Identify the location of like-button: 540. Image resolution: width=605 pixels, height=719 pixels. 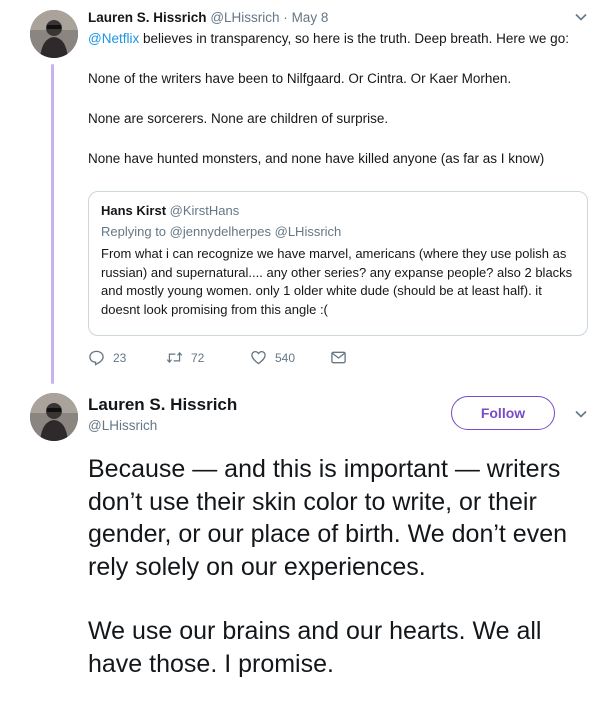
(290, 357).